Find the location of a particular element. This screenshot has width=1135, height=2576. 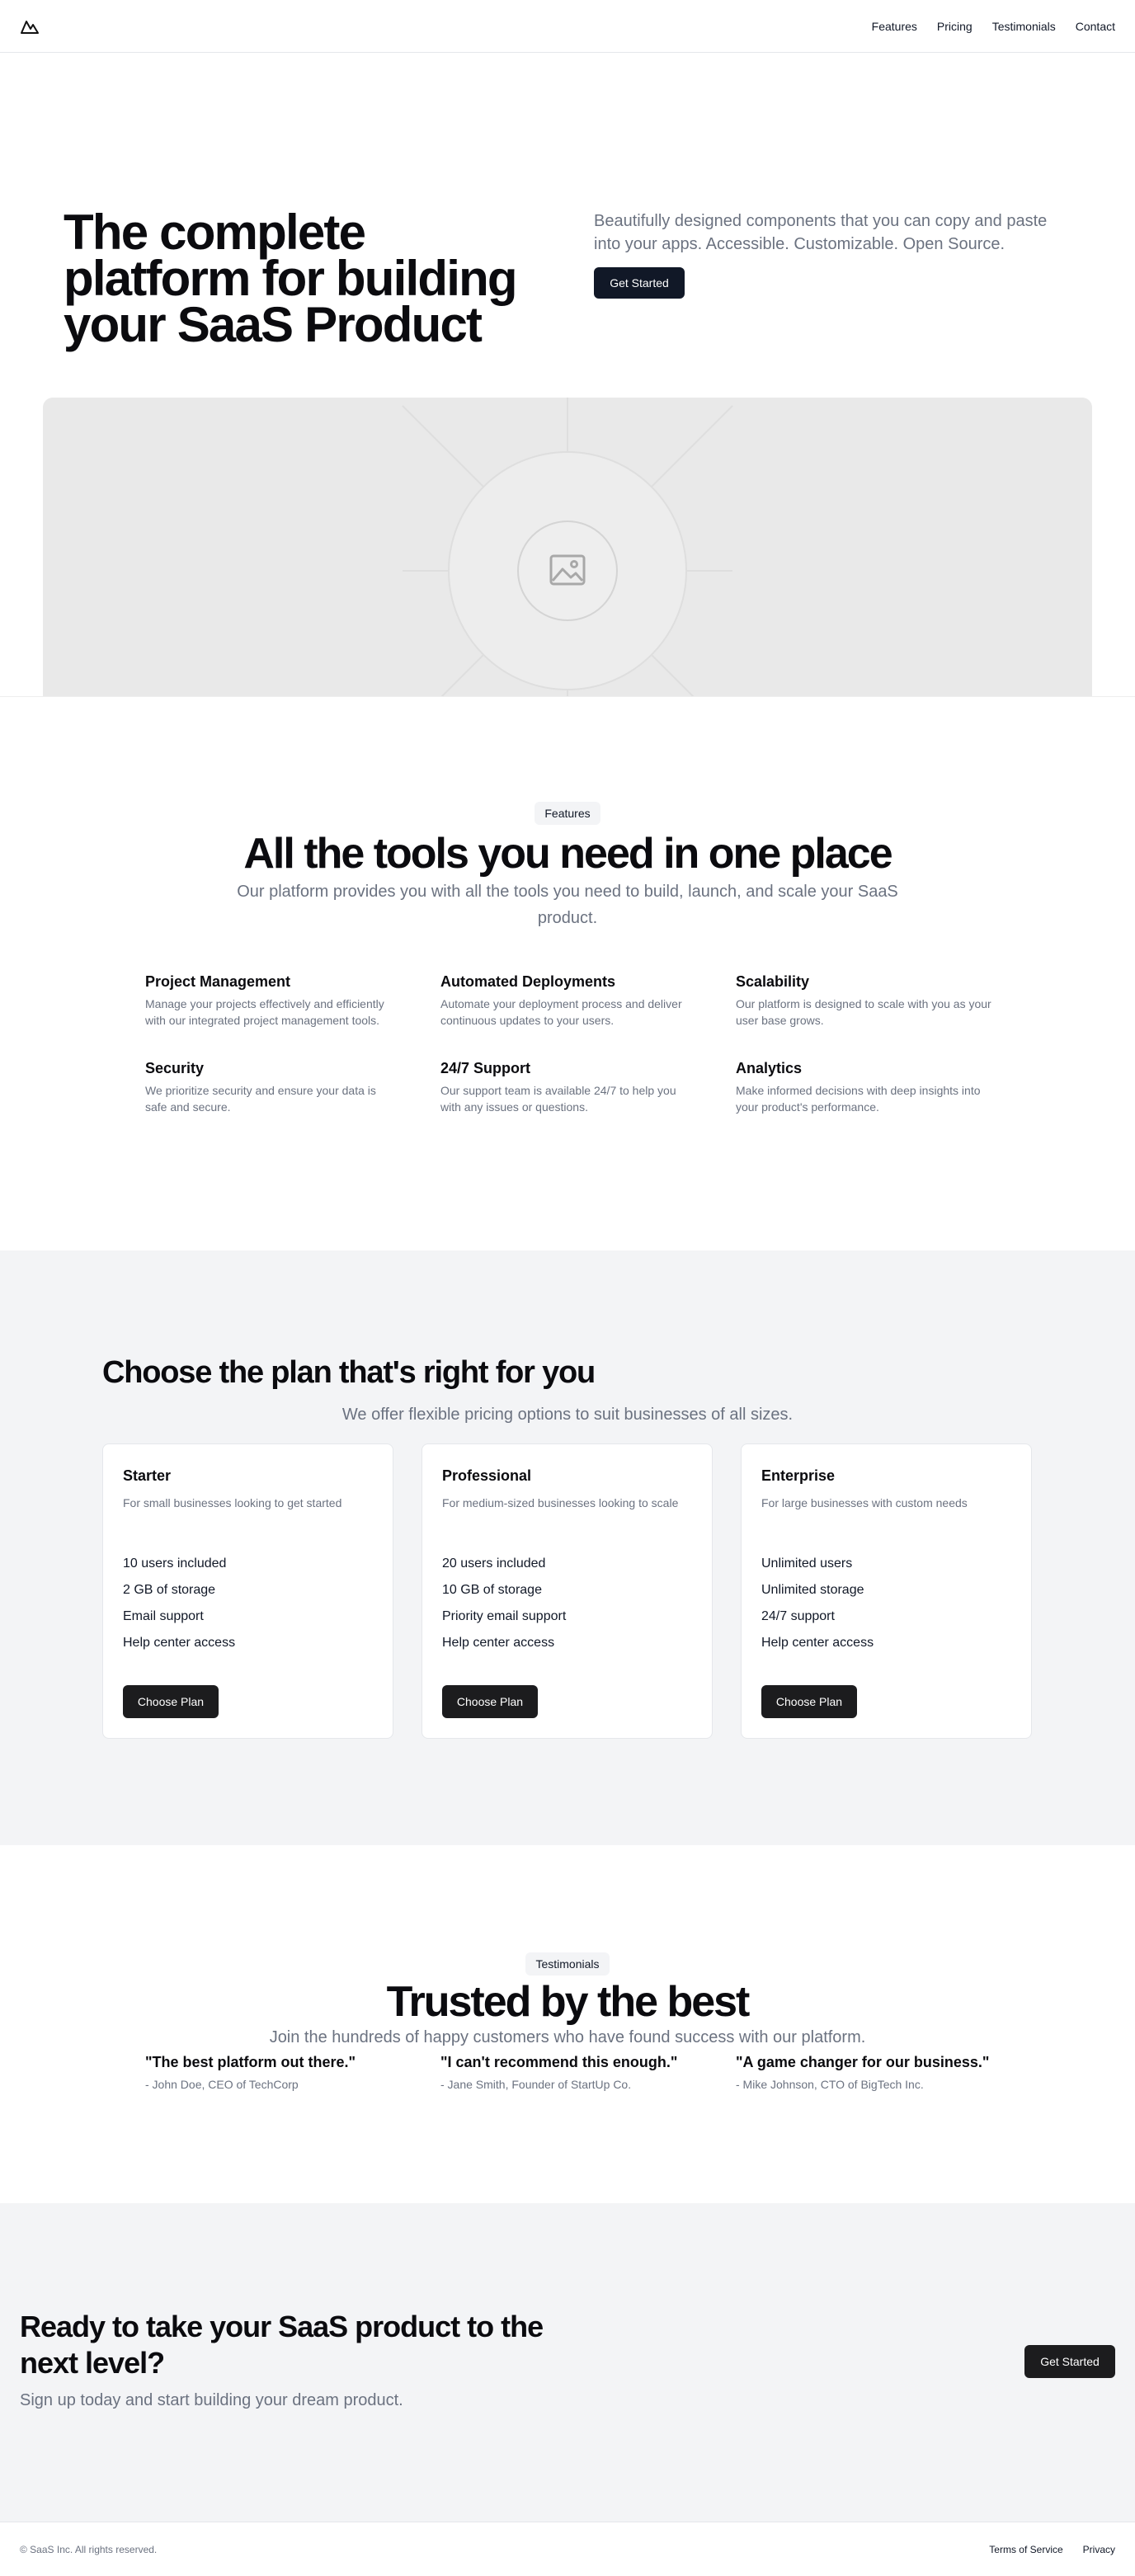

nav-link-testimonials: Testimonials is located at coordinates (1024, 26).